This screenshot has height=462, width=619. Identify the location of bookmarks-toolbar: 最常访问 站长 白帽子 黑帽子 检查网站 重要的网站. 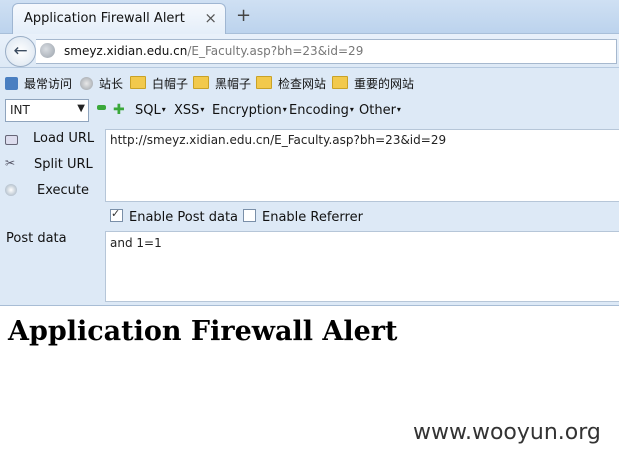
(309, 83).